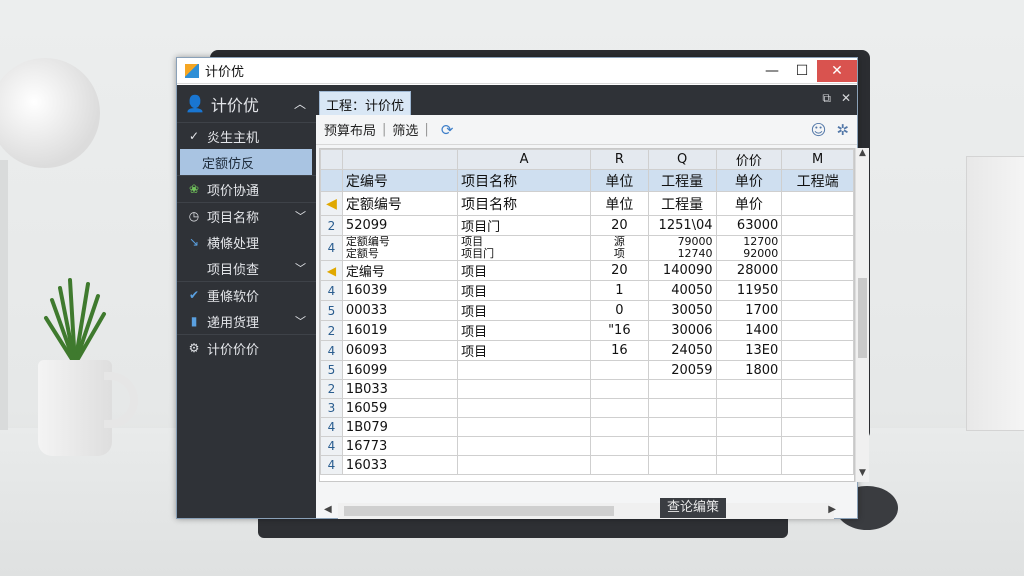  What do you see at coordinates (400, 350) in the screenshot?
I see `table-cell: 06093` at bounding box center [400, 350].